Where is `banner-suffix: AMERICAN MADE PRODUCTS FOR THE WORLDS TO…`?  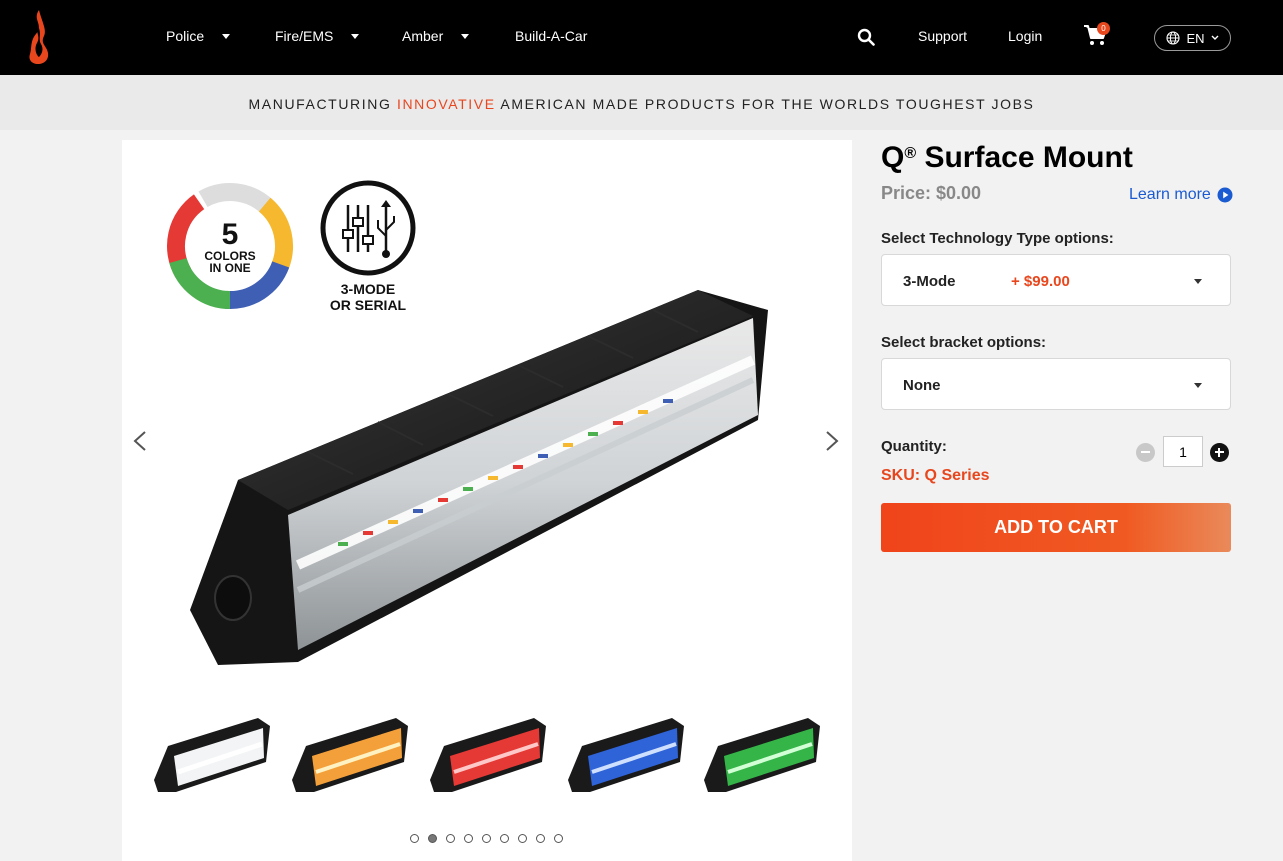 banner-suffix: AMERICAN MADE PRODUCTS FOR THE WORLDS TO… is located at coordinates (767, 104).